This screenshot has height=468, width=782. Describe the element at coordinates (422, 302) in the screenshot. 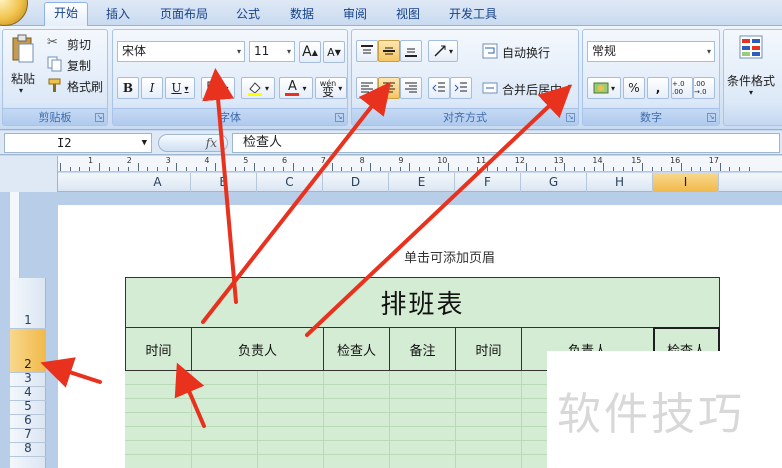

I see `table-title-cell: 排班表` at that location.